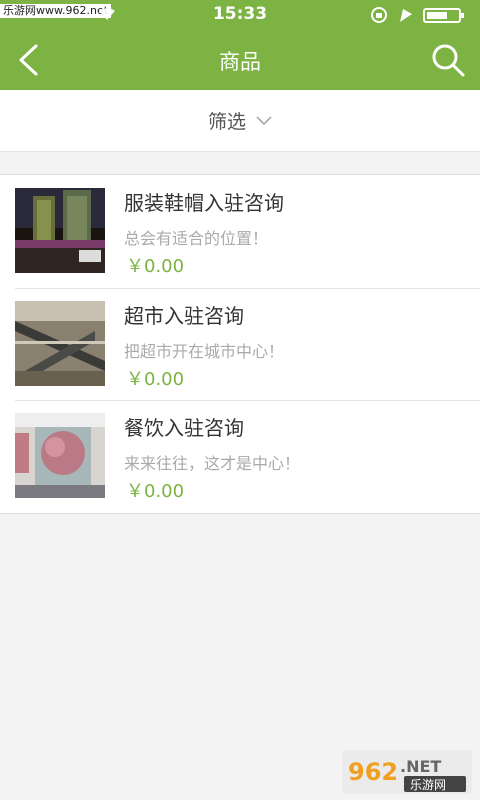  I want to click on filter-label: 筛选, so click(226, 122).